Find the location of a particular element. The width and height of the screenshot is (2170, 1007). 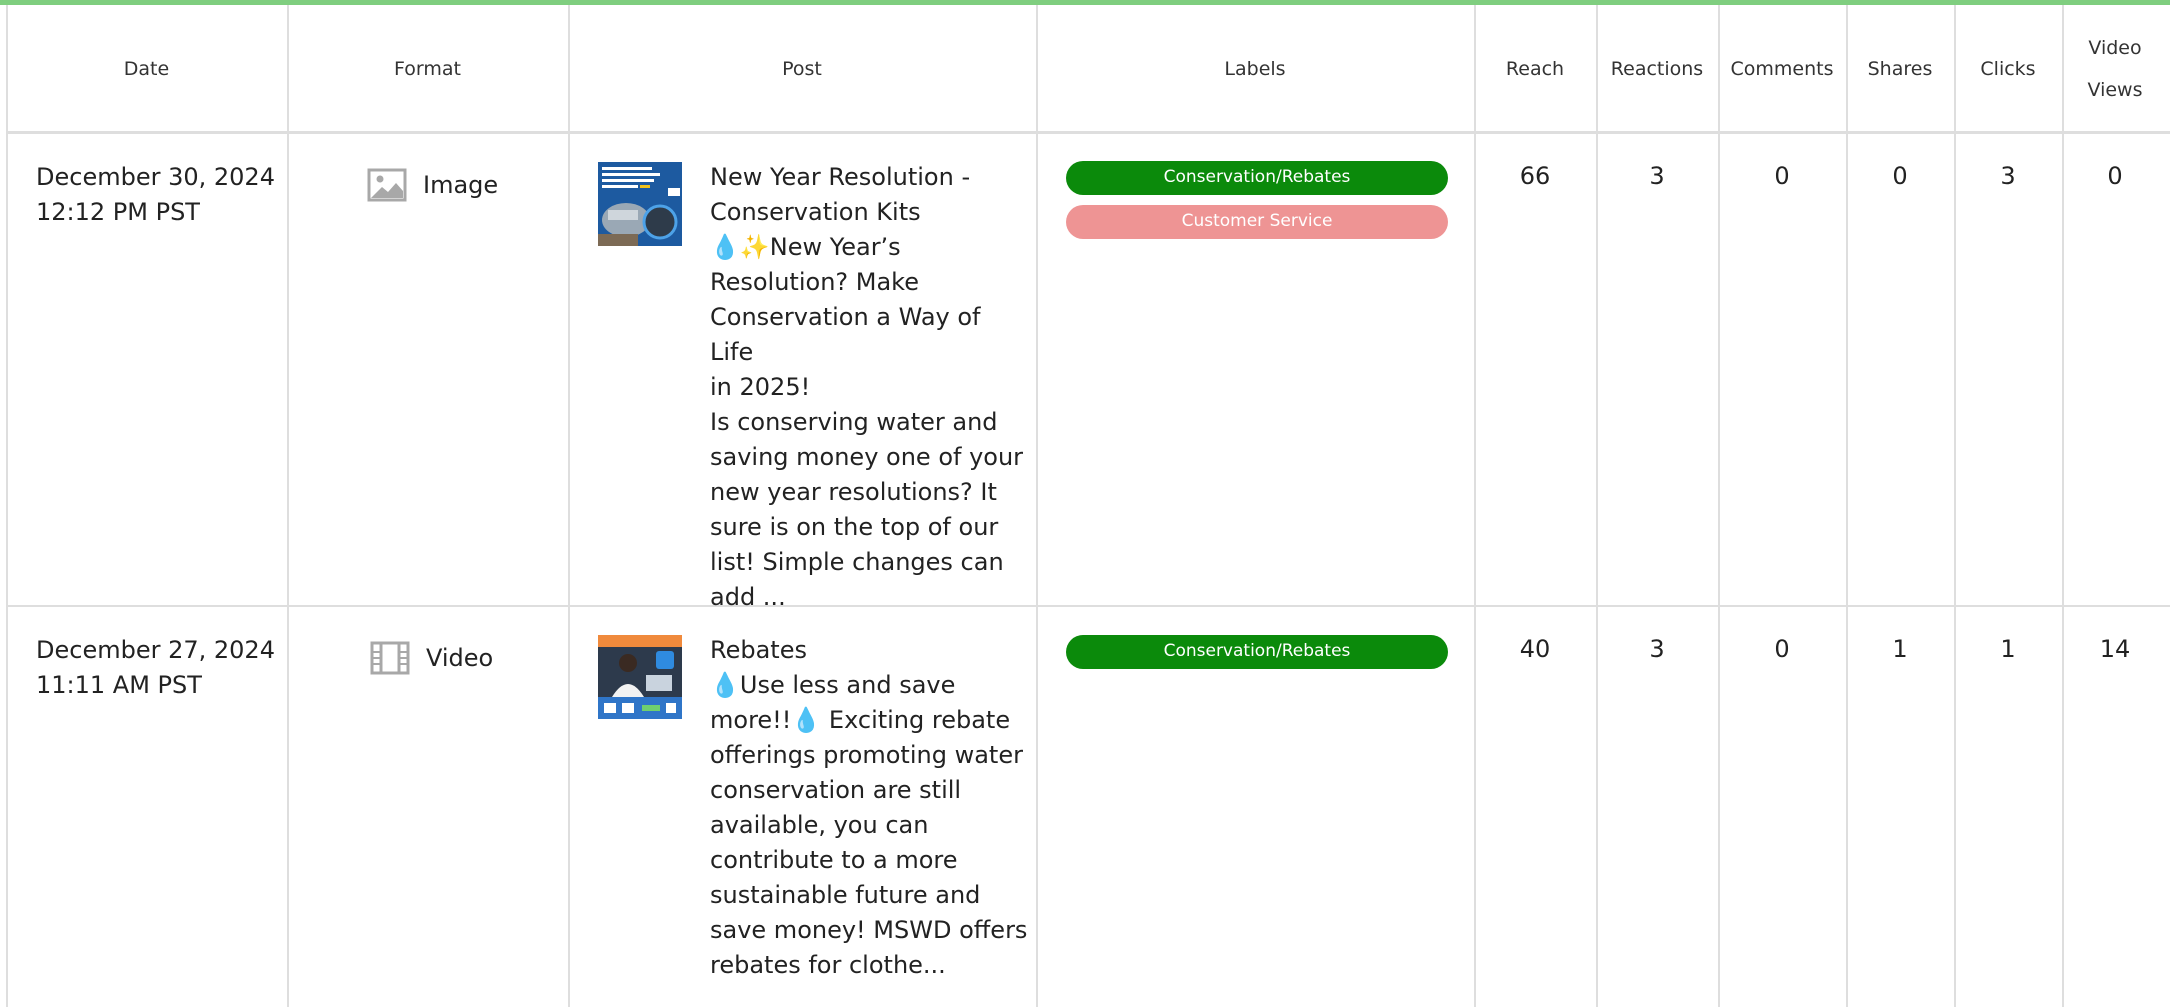

post-date: December 27, 2024 11:11 AM PST is located at coordinates (156, 668).